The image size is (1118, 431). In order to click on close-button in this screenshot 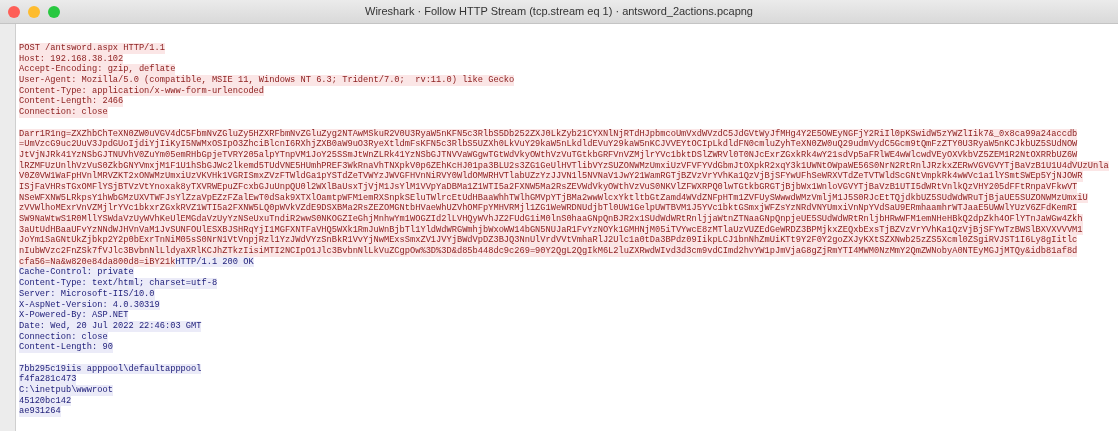, I will do `click(14, 12)`.